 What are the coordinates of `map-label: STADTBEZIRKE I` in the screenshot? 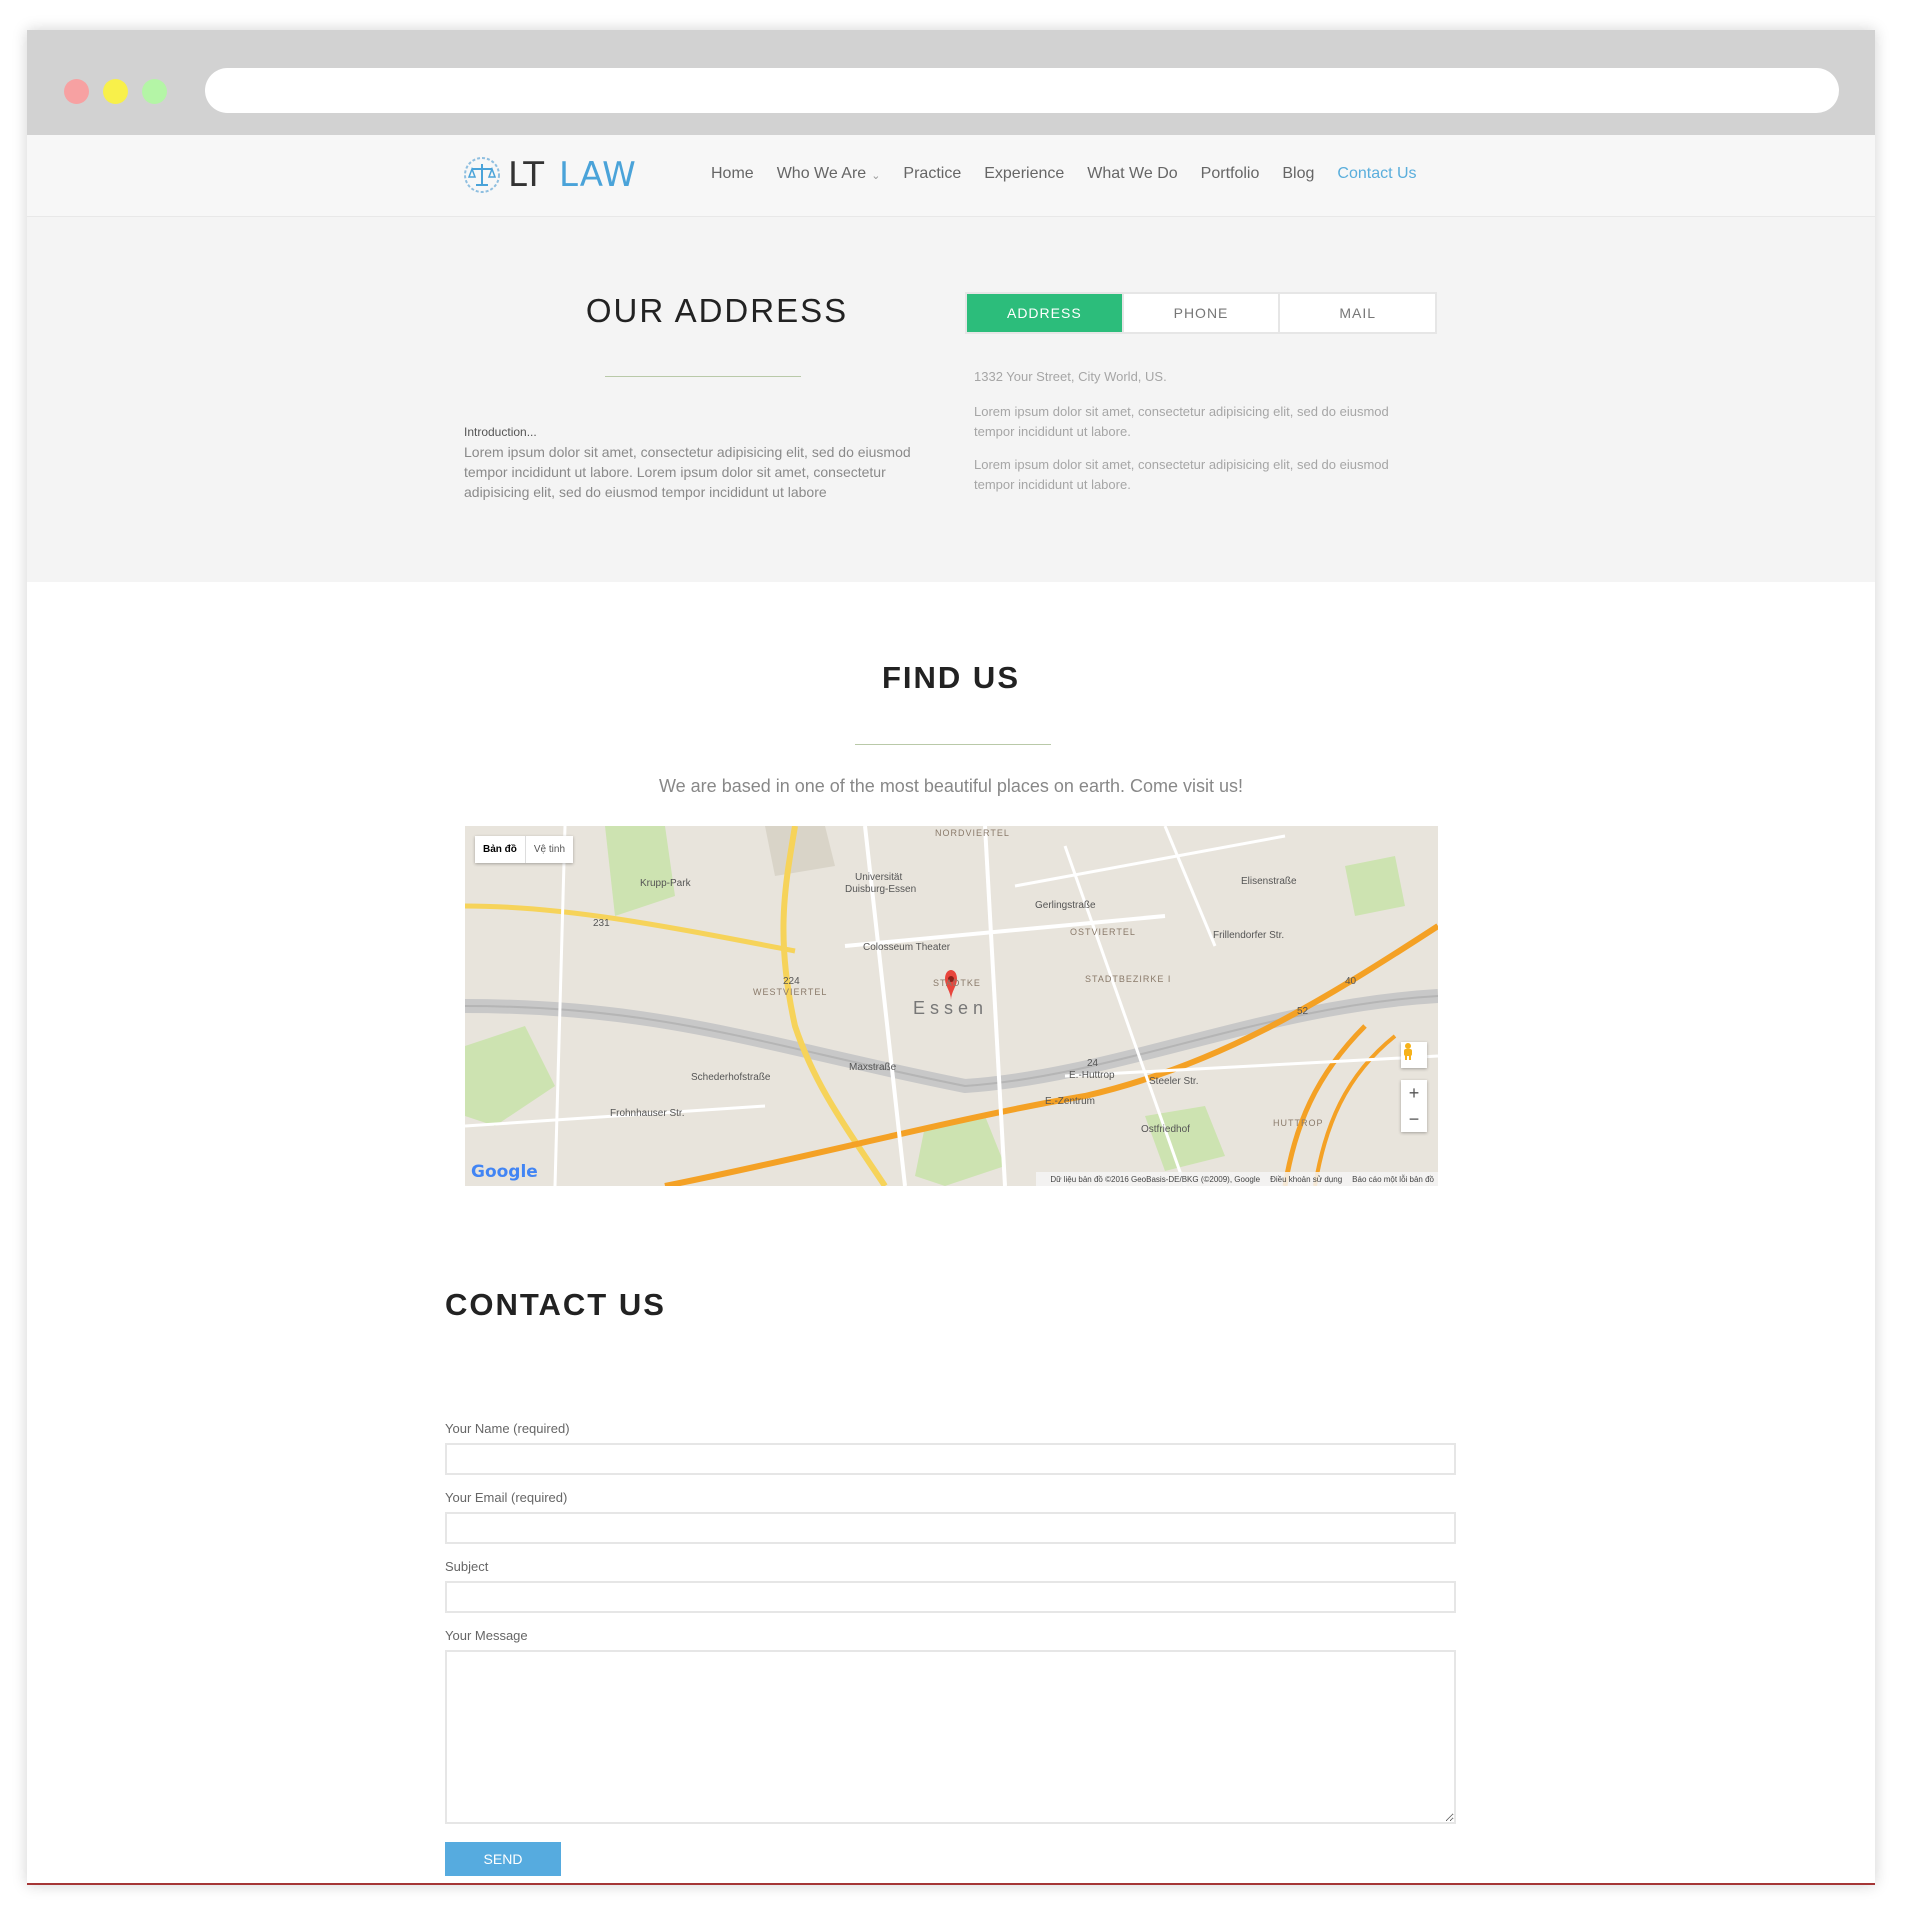 It's located at (1128, 979).